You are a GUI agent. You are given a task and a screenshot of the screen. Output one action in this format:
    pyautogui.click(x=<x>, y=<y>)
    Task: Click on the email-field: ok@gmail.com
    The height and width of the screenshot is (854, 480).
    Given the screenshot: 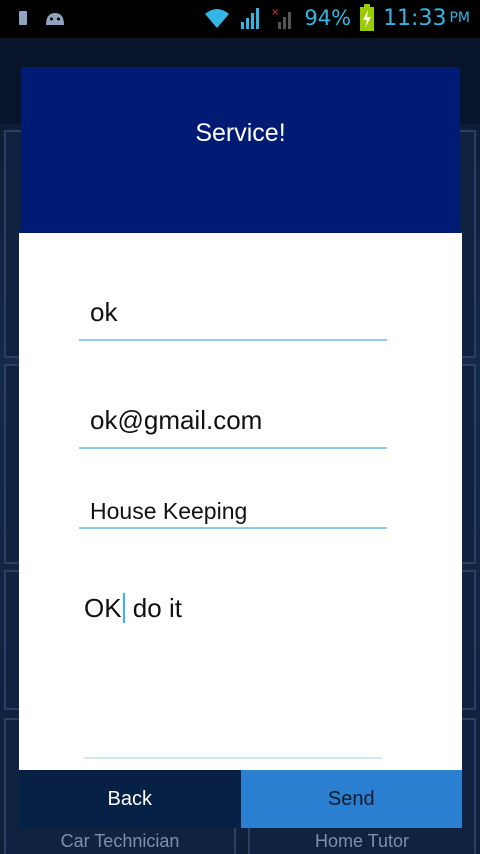 What is the action you would take?
    pyautogui.click(x=233, y=422)
    